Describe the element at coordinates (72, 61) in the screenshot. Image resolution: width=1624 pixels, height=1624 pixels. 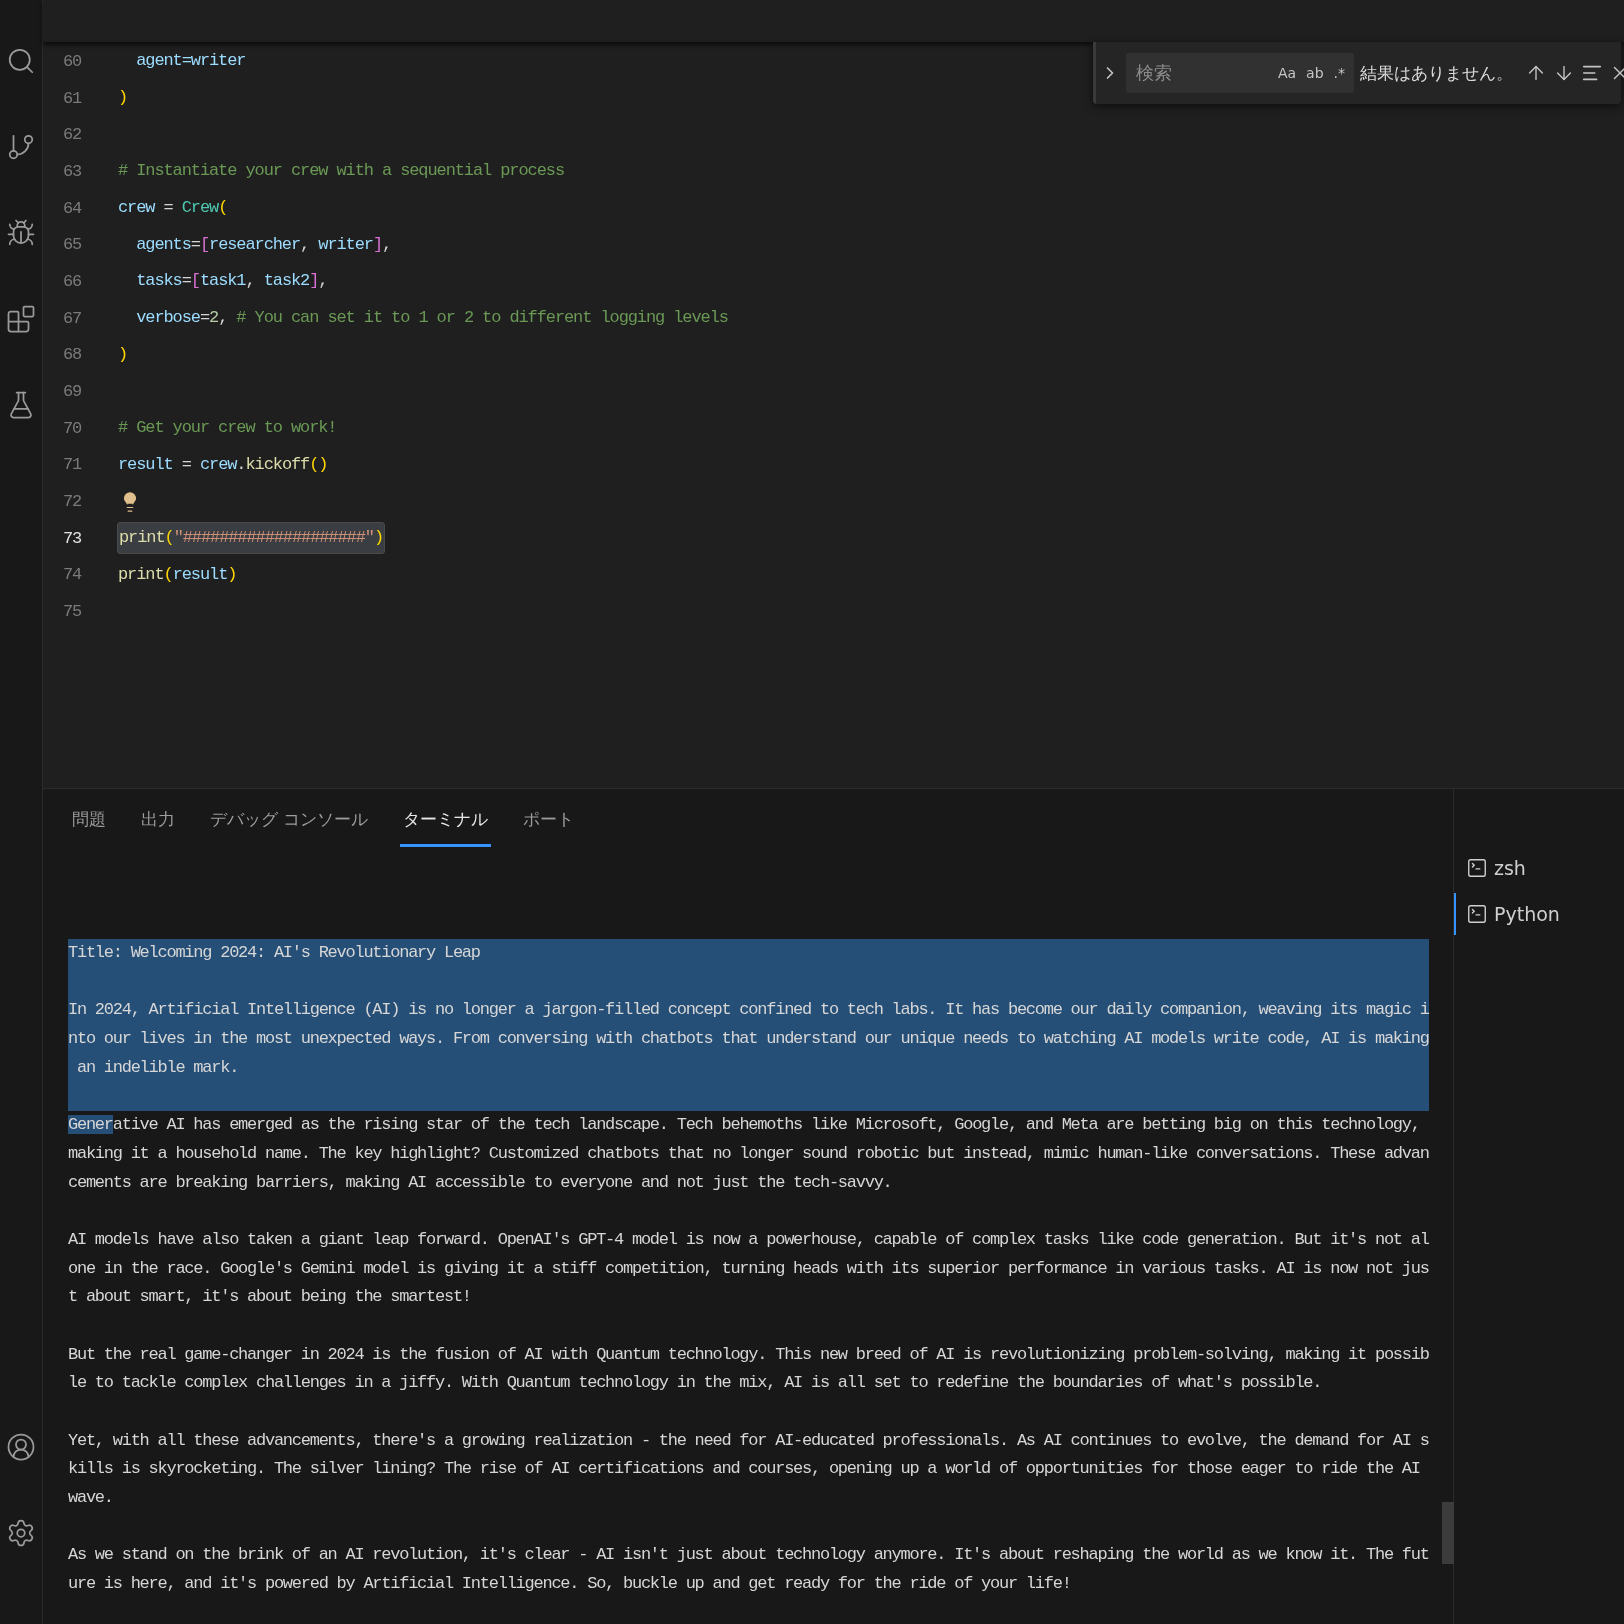
I see `line-number: 60` at that location.